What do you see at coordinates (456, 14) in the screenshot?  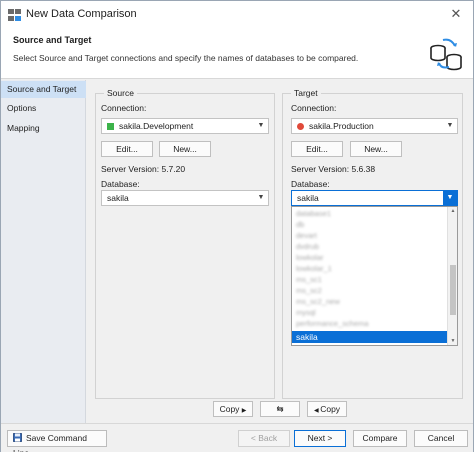 I see `close-icon: ✕` at bounding box center [456, 14].